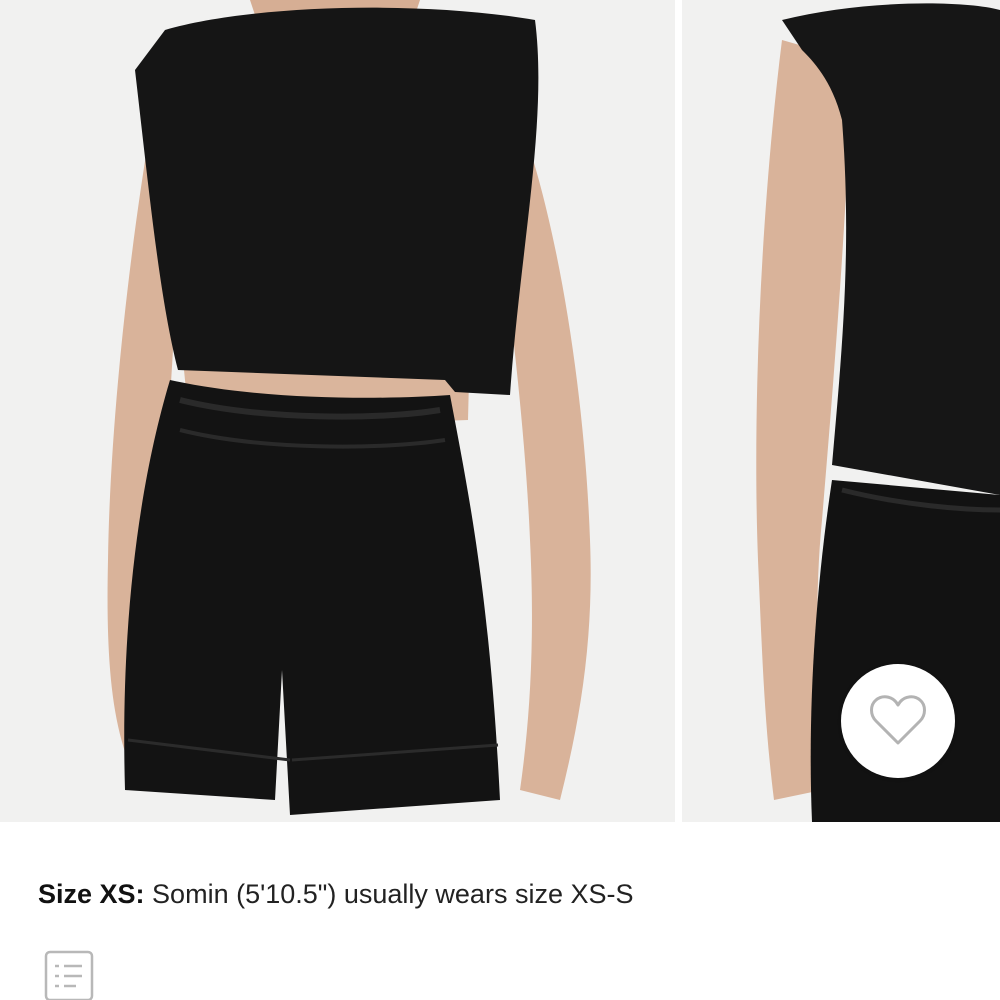  I want to click on heart-outline-icon, so click(898, 720).